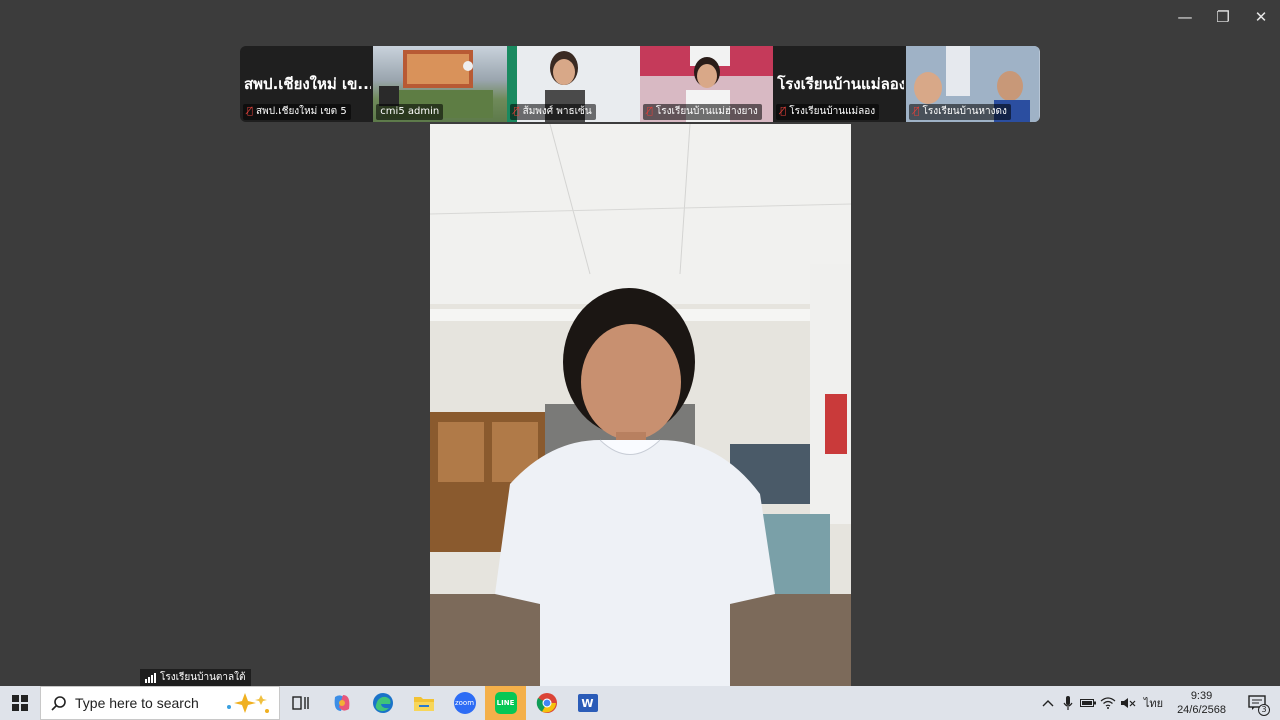 This screenshot has width=1280, height=720. I want to click on notifications-button: 3, so click(1257, 703).